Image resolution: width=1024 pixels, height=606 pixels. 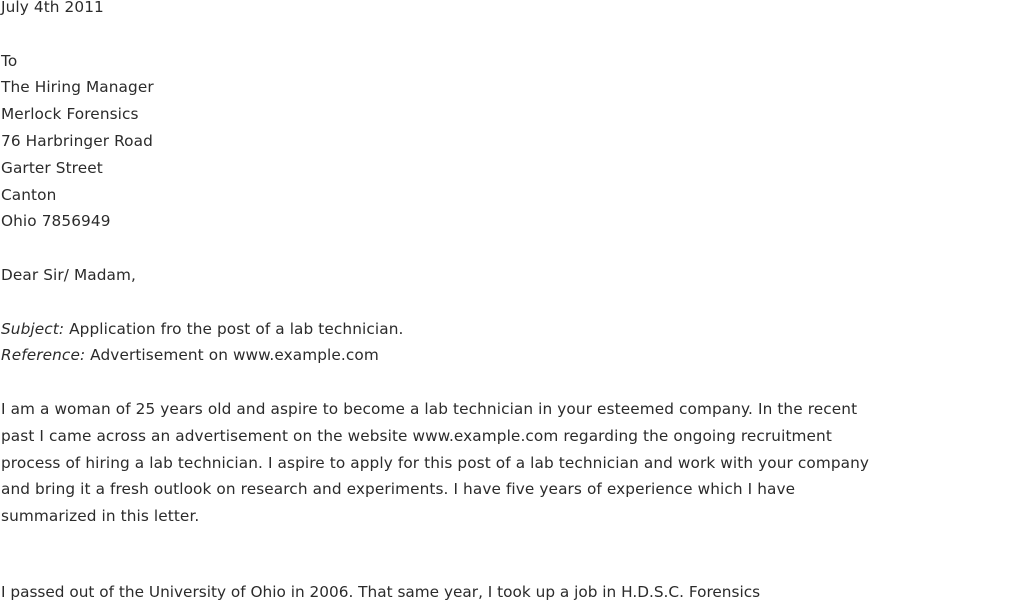 What do you see at coordinates (70, 114) in the screenshot?
I see `recipient-company: Merlock Forensics` at bounding box center [70, 114].